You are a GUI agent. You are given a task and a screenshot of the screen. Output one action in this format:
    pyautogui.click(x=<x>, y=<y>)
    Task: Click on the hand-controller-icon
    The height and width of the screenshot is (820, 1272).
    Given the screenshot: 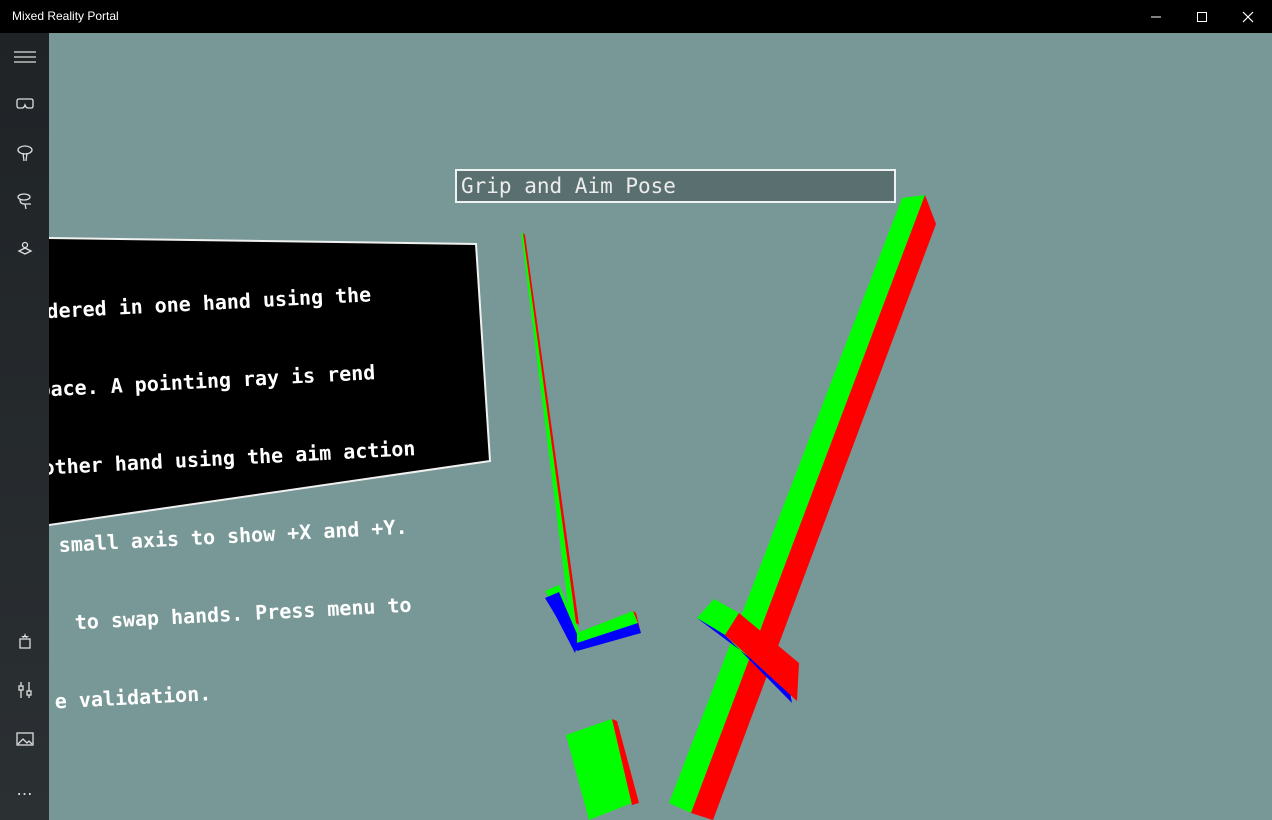 What is the action you would take?
    pyautogui.click(x=24, y=153)
    